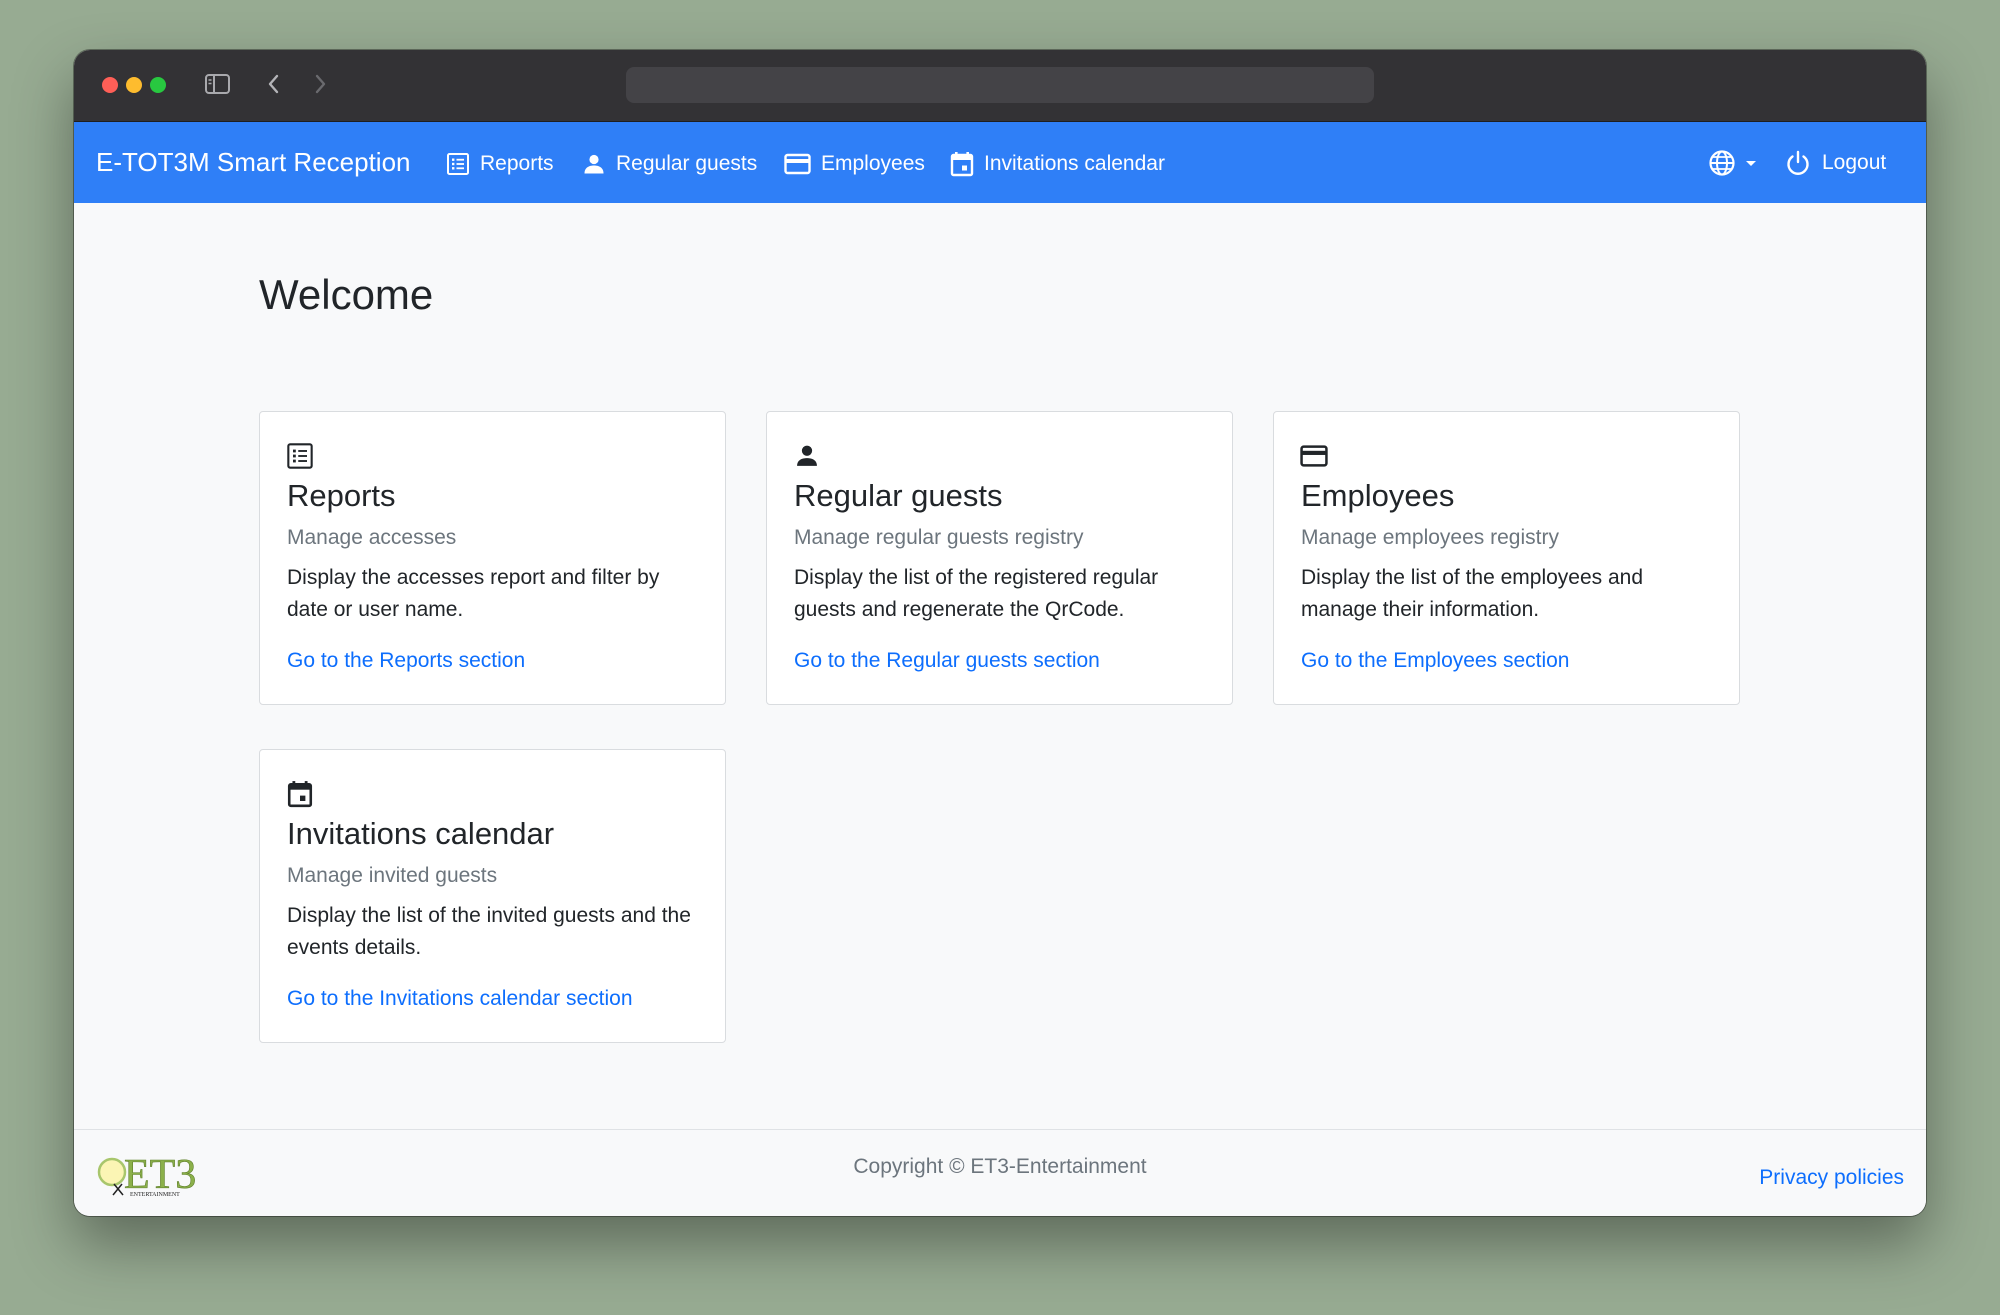  Describe the element at coordinates (947, 661) in the screenshot. I see `card-link: Go to the Regular guests section` at that location.